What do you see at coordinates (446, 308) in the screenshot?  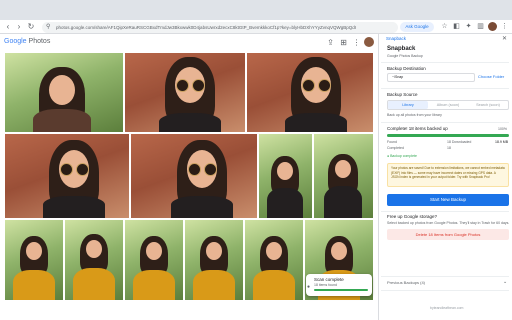 I see `panel-footer: byteandleafbean.com` at bounding box center [446, 308].